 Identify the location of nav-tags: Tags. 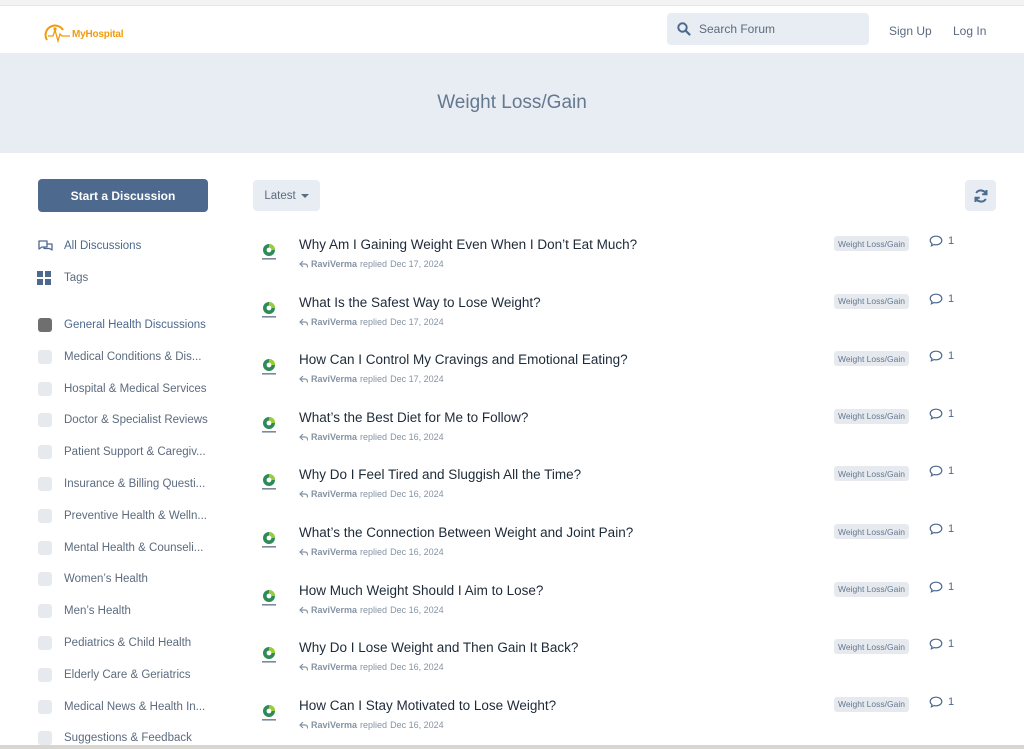
(62, 278).